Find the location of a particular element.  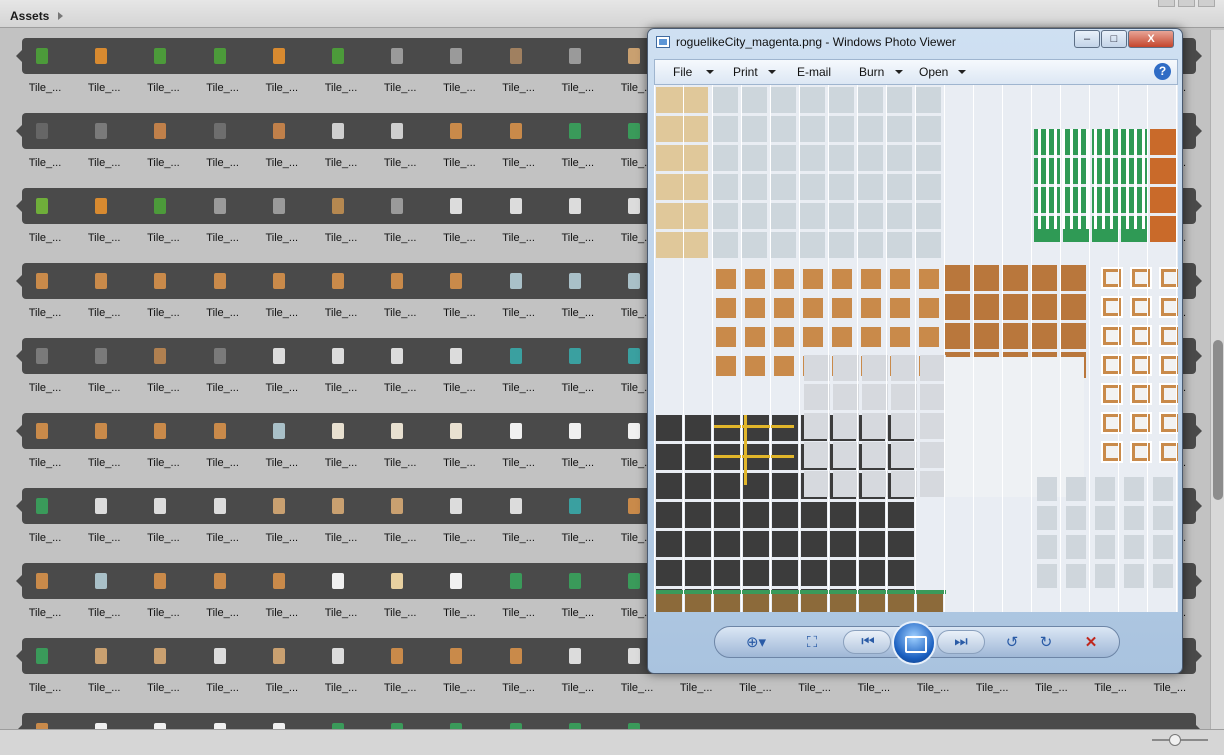

delete-icon: ✕ is located at coordinates (1091, 643).